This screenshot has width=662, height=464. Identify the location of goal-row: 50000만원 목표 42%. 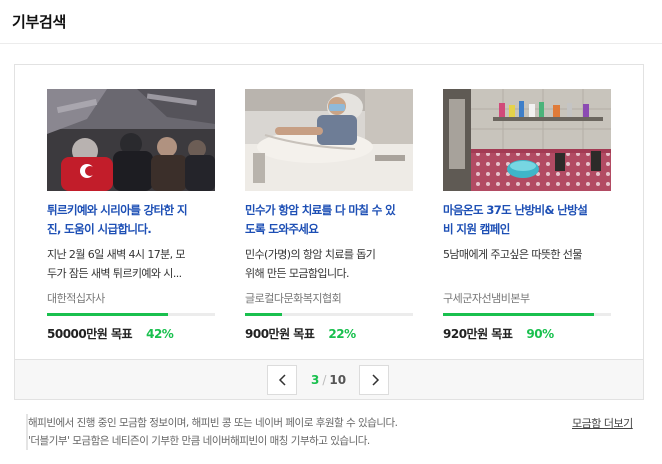
(131, 333).